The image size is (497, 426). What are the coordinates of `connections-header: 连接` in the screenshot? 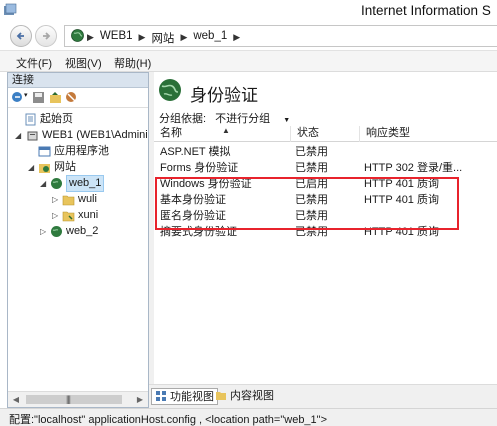 It's located at (78, 80).